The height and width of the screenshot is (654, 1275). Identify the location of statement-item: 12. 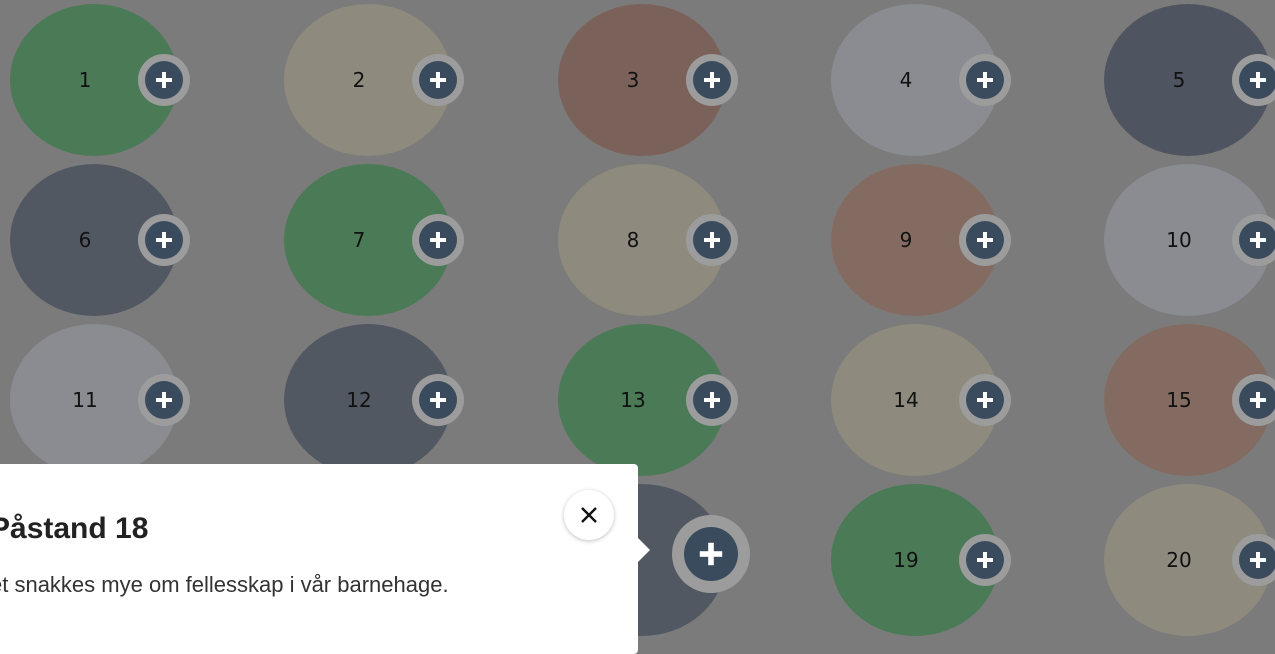
(374, 400).